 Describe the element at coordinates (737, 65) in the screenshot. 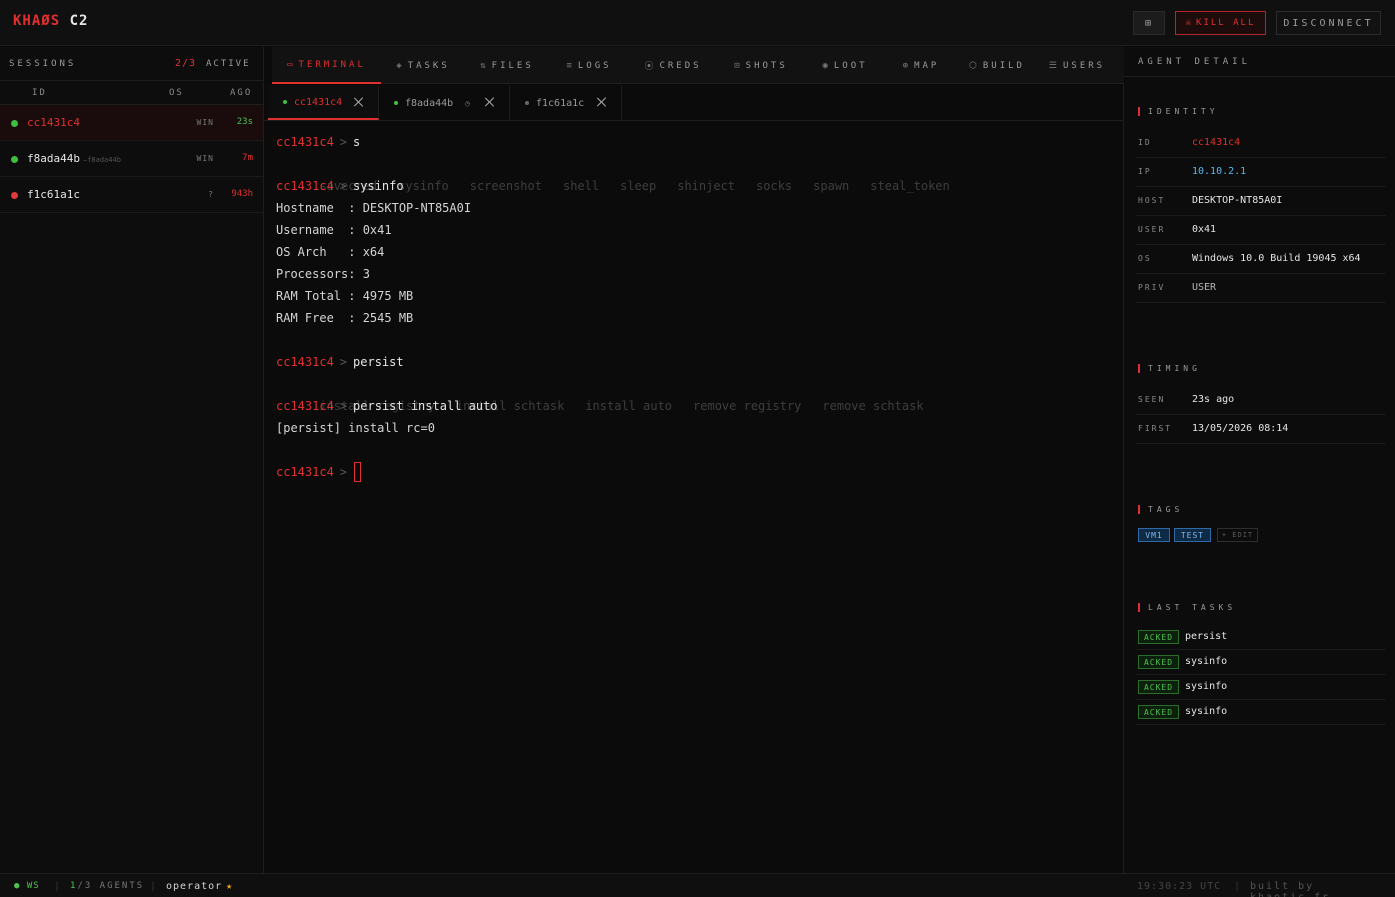

I see `shots-icon: ⊡` at that location.